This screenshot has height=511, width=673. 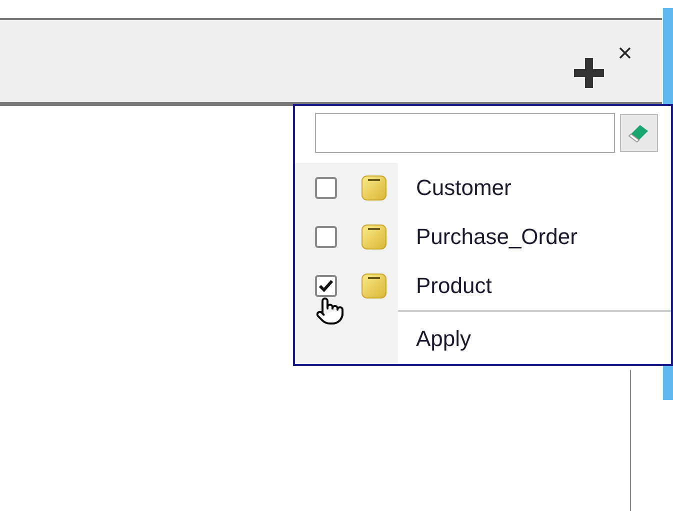 I want to click on close-button, so click(x=625, y=53).